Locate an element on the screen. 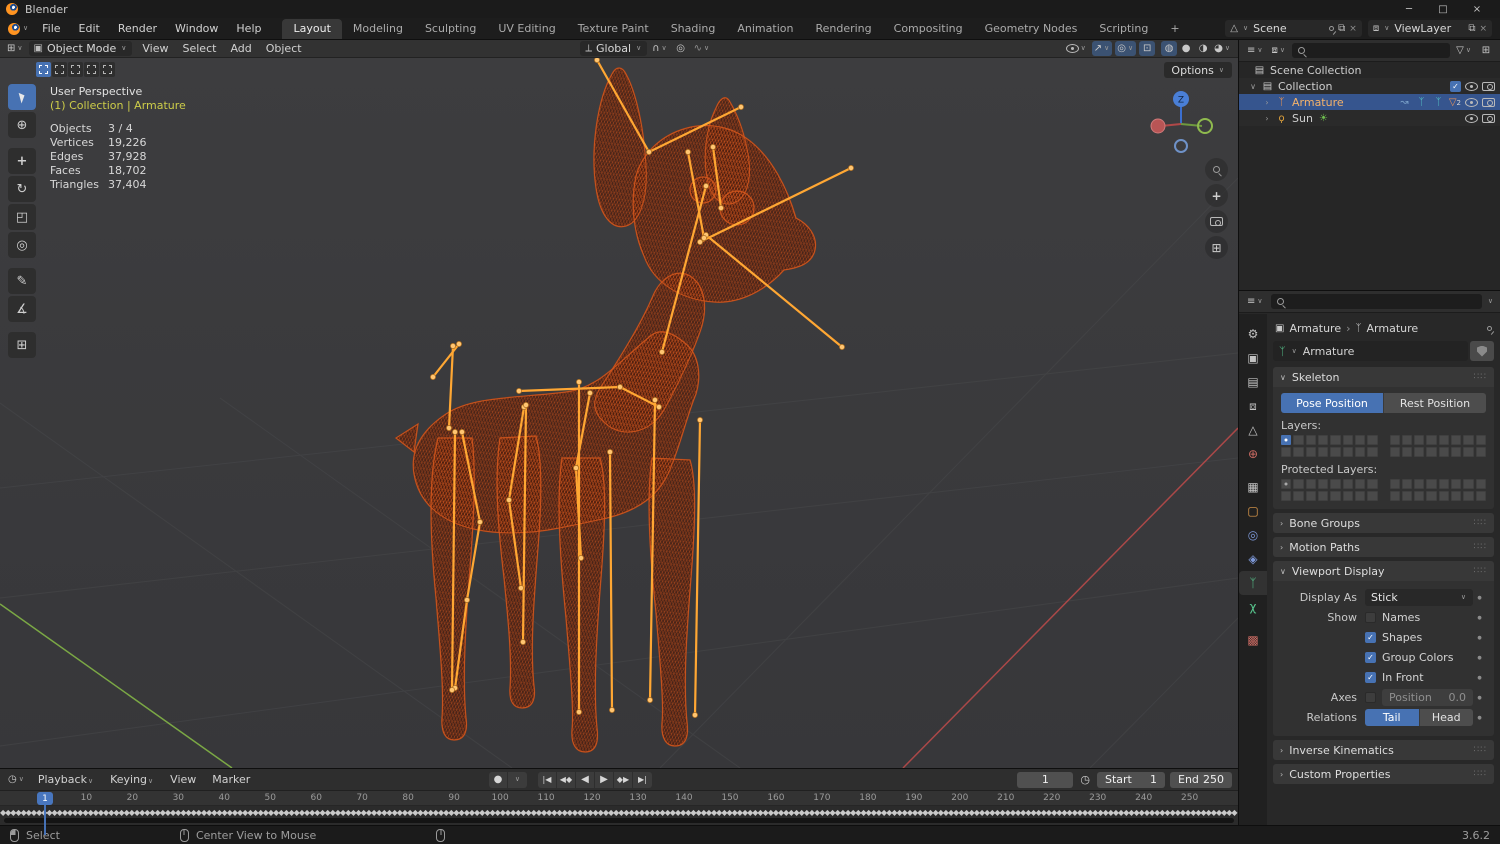 Image resolution: width=1500 pixels, height=844 pixels. next-keyframe-button: ◆▶ is located at coordinates (623, 779).